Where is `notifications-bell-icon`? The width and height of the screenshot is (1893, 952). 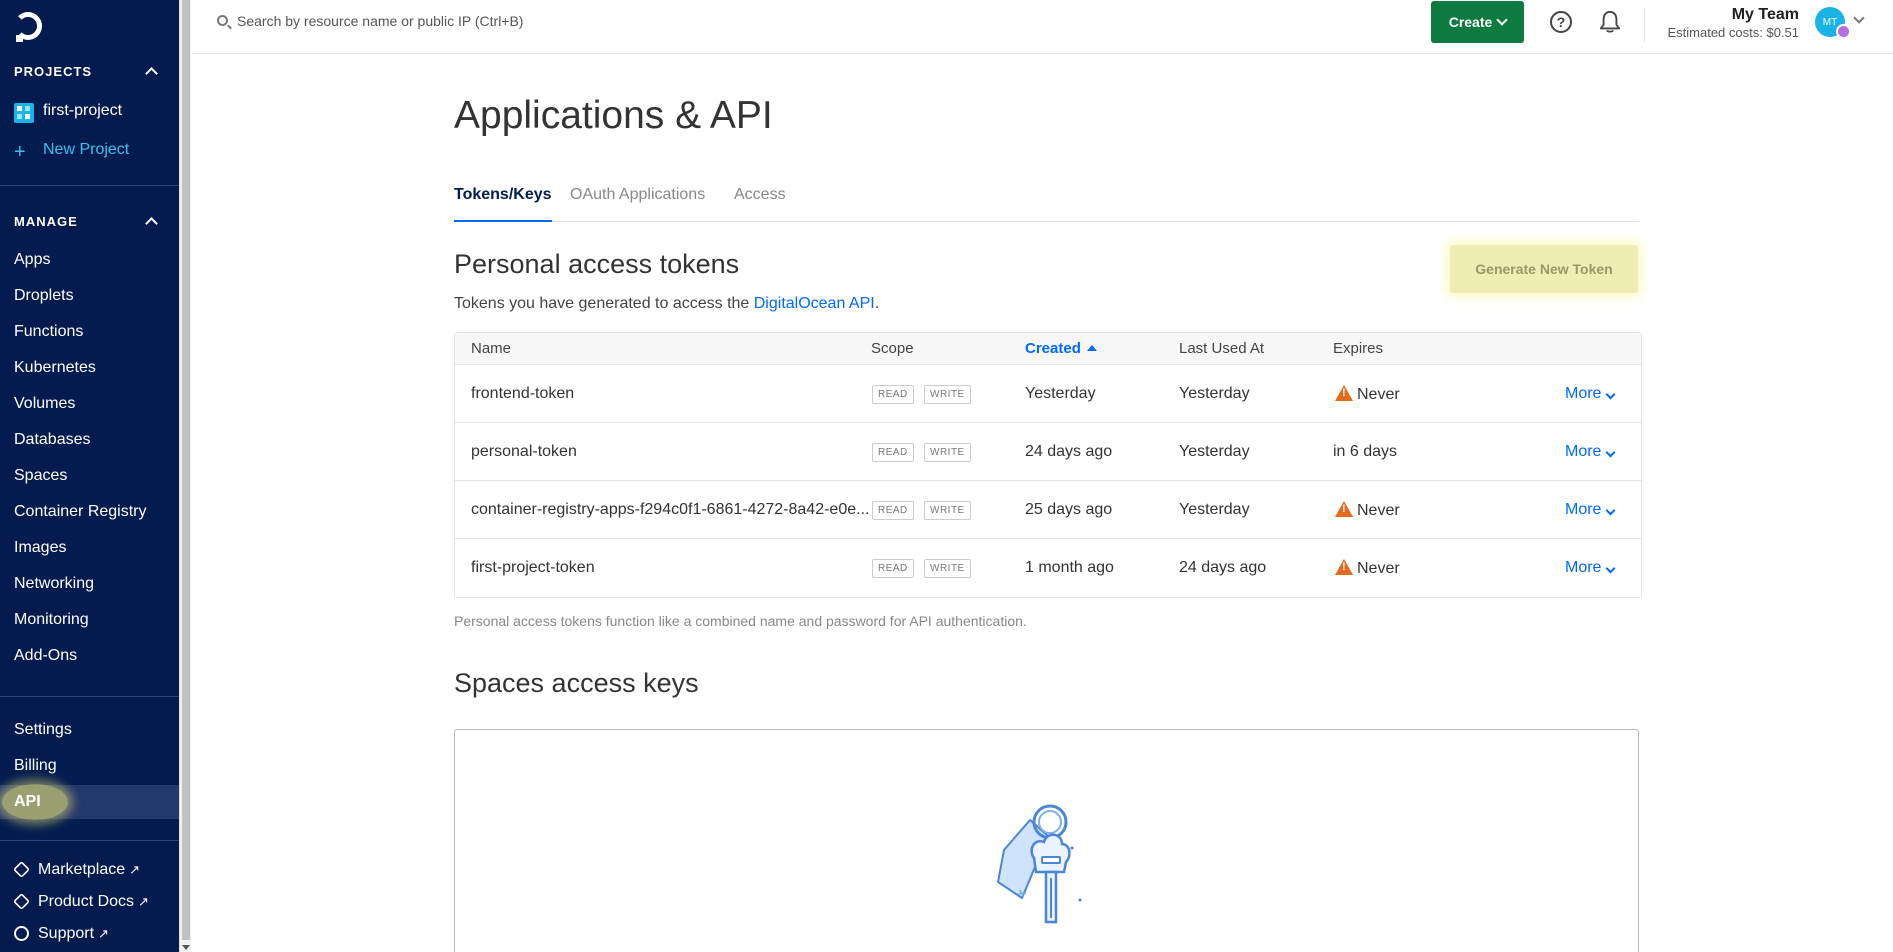 notifications-bell-icon is located at coordinates (1610, 22).